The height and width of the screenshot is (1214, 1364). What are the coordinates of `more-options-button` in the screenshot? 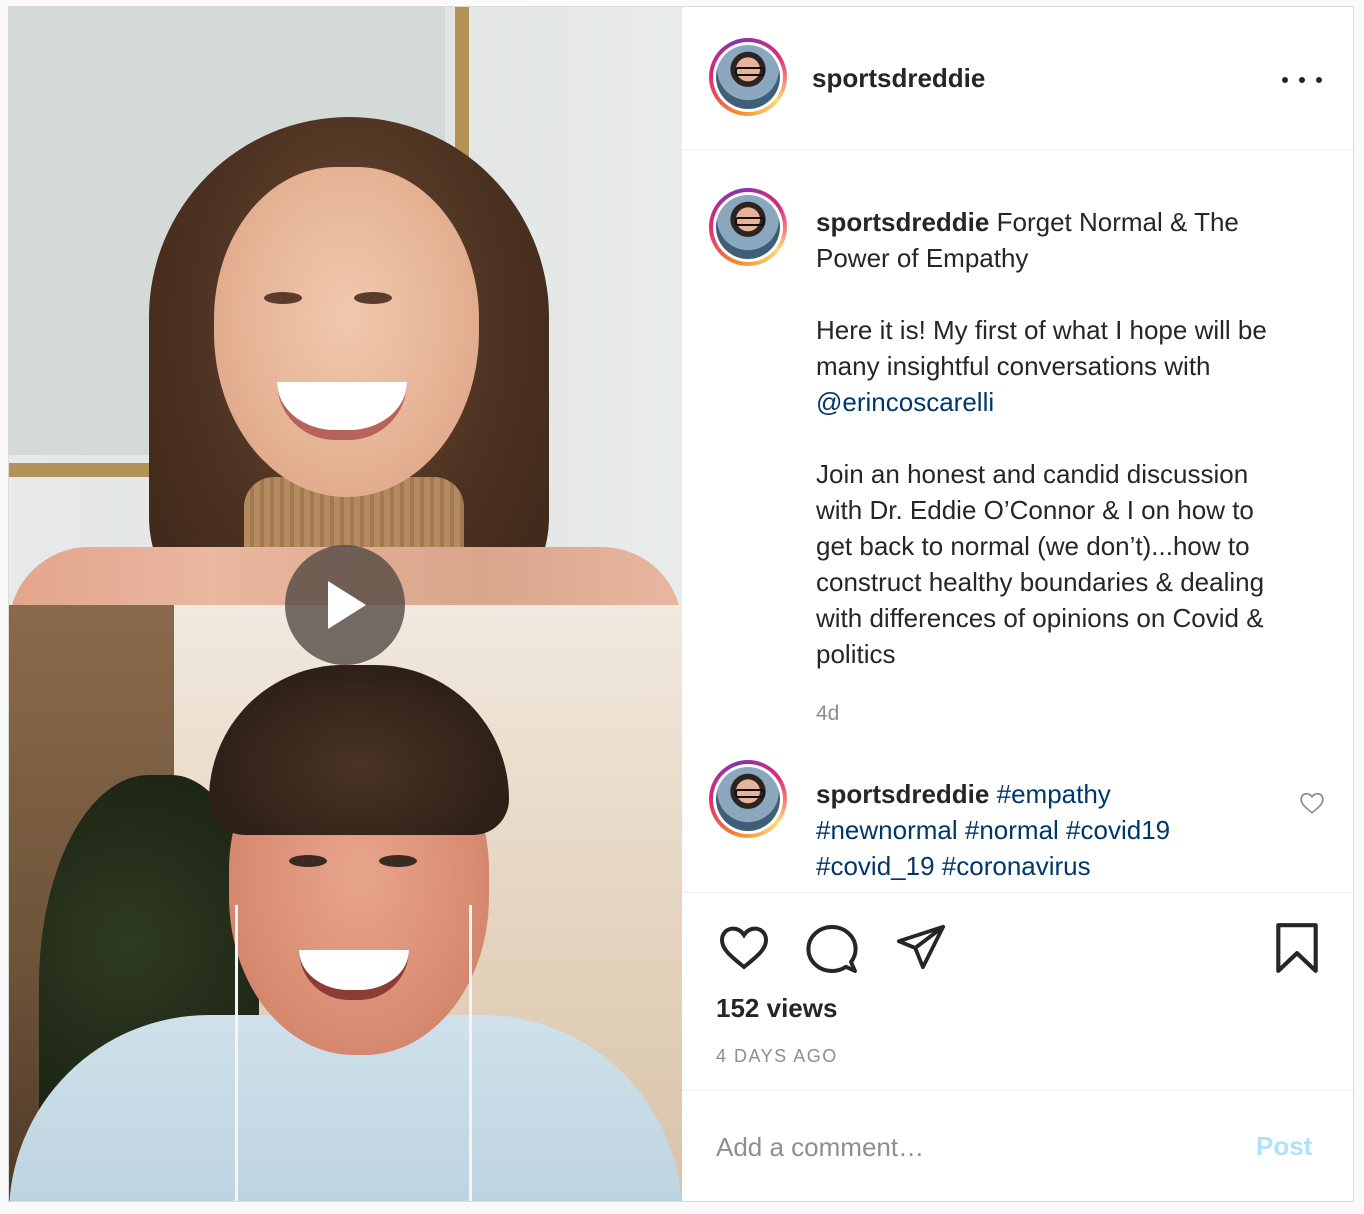 It's located at (1302, 80).